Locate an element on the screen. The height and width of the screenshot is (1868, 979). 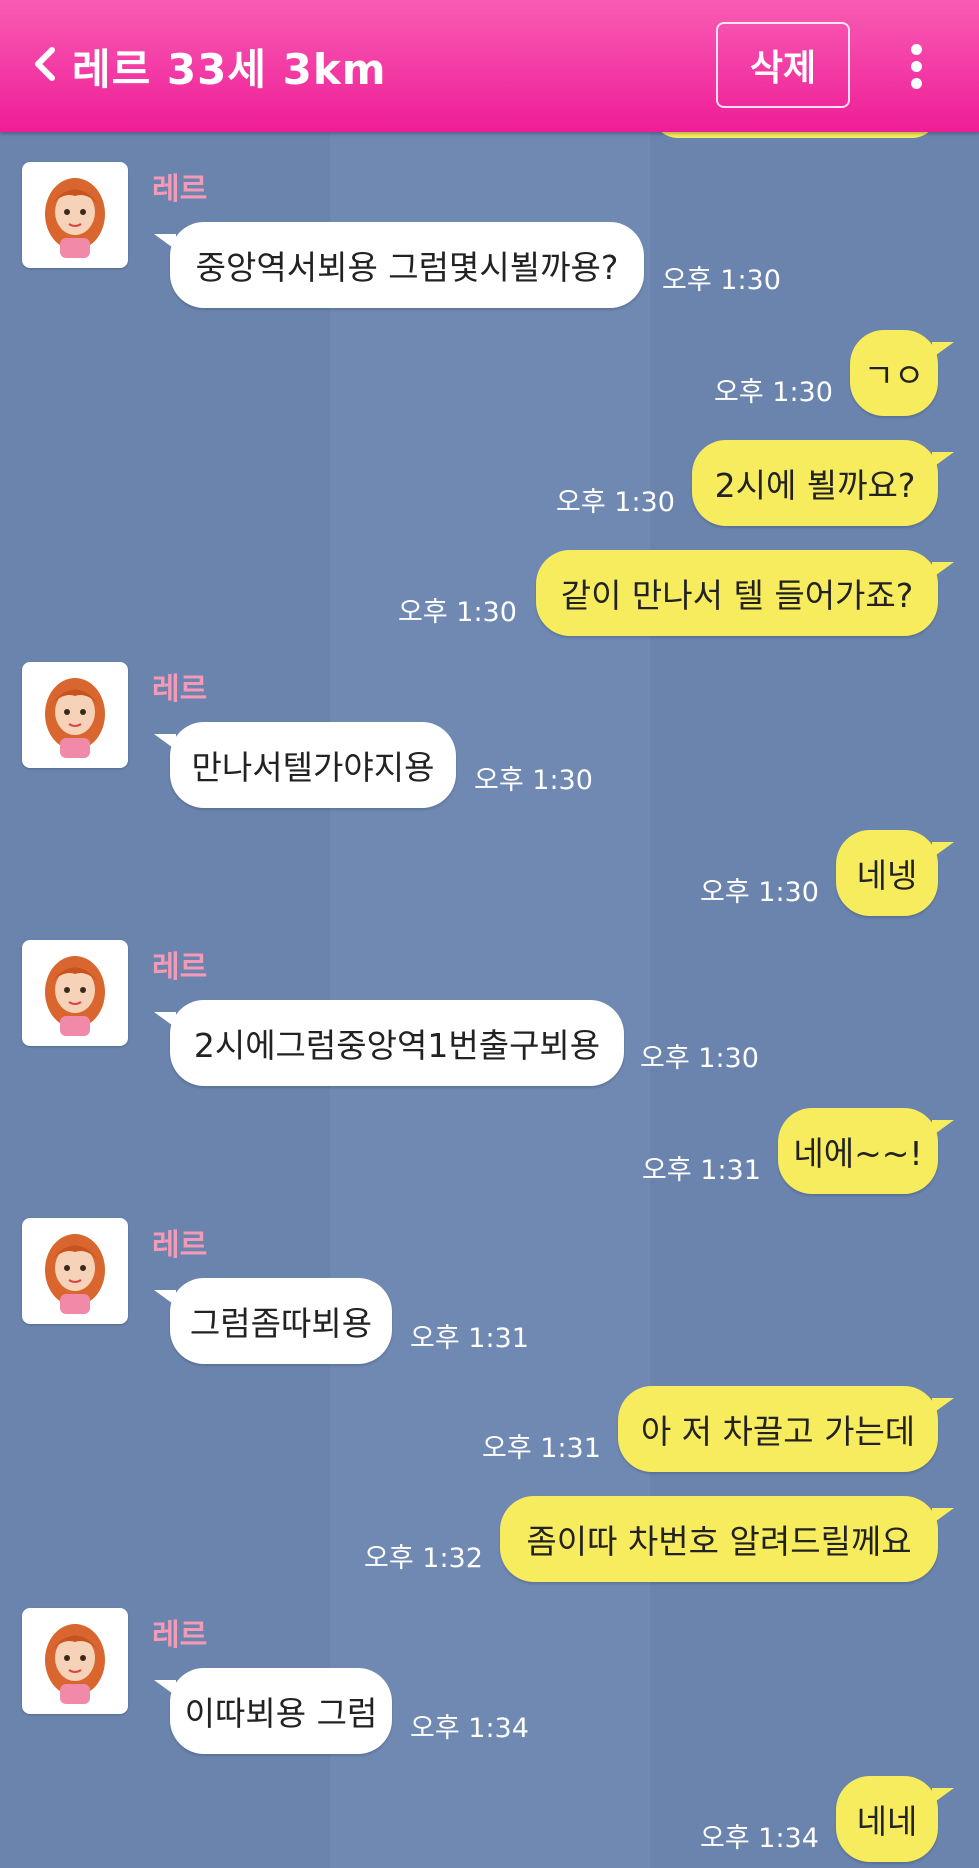
message-bubble: 아 저 차끌고 가는데 is located at coordinates (778, 1429).